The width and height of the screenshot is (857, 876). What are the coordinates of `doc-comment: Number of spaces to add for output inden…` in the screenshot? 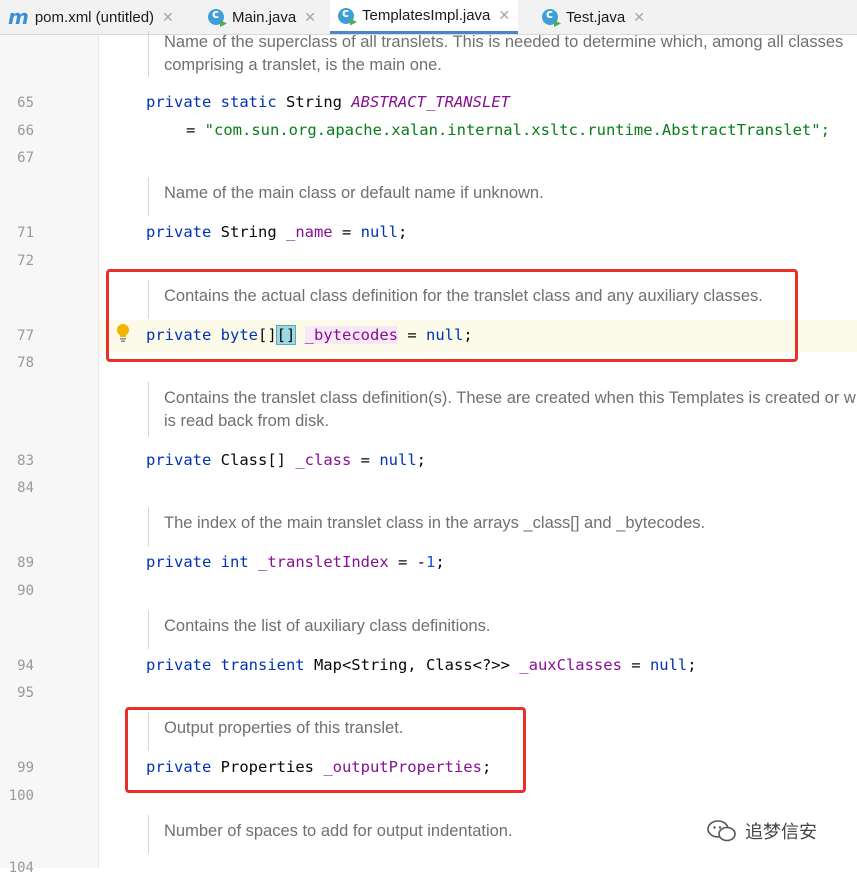 It's located at (330, 834).